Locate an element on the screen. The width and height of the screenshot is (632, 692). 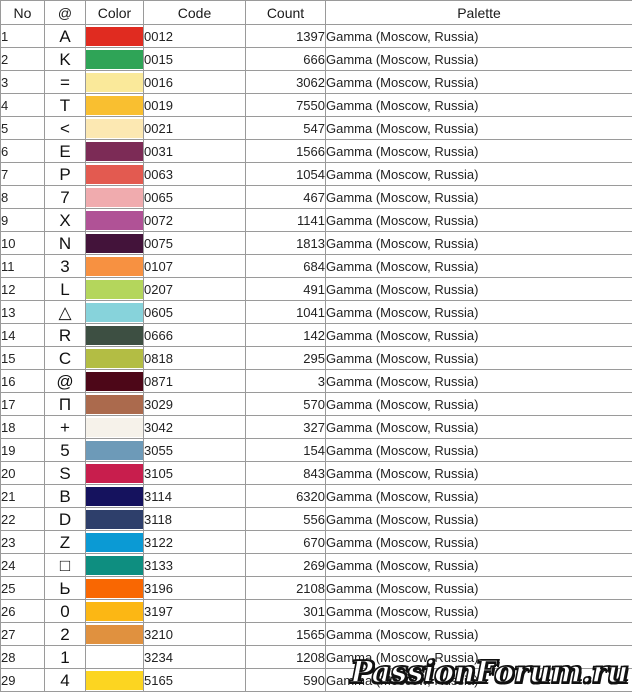
cell-symbol: N is located at coordinates (65, 243).